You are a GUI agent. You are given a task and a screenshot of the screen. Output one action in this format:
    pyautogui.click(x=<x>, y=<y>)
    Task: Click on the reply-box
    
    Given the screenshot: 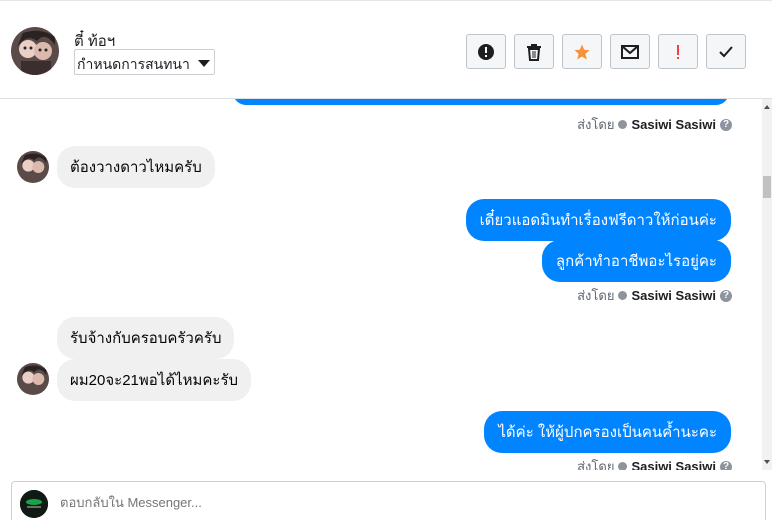 What is the action you would take?
    pyautogui.click(x=388, y=500)
    